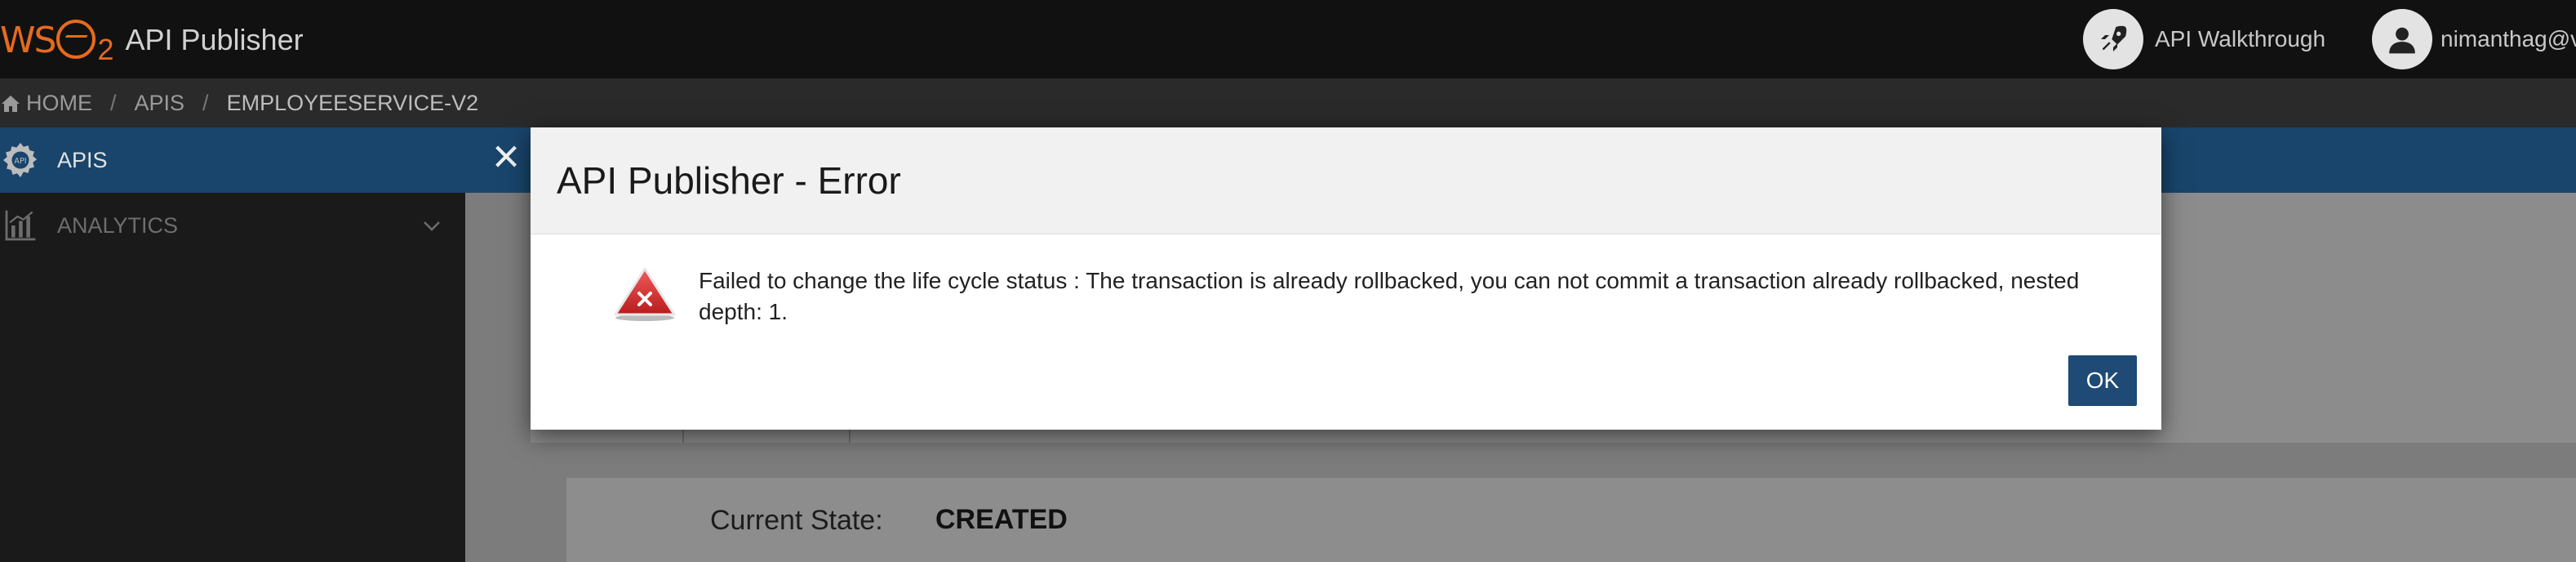 The width and height of the screenshot is (2576, 562). I want to click on wso2-logo: WS 2 API Publisher, so click(152, 40).